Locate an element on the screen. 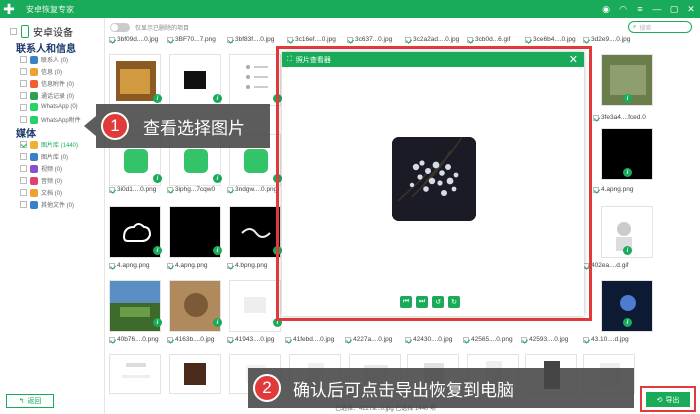 This screenshot has height=414, width=700. sidebar-item-whatsapp: WhatsApp (0) is located at coordinates (49, 107).